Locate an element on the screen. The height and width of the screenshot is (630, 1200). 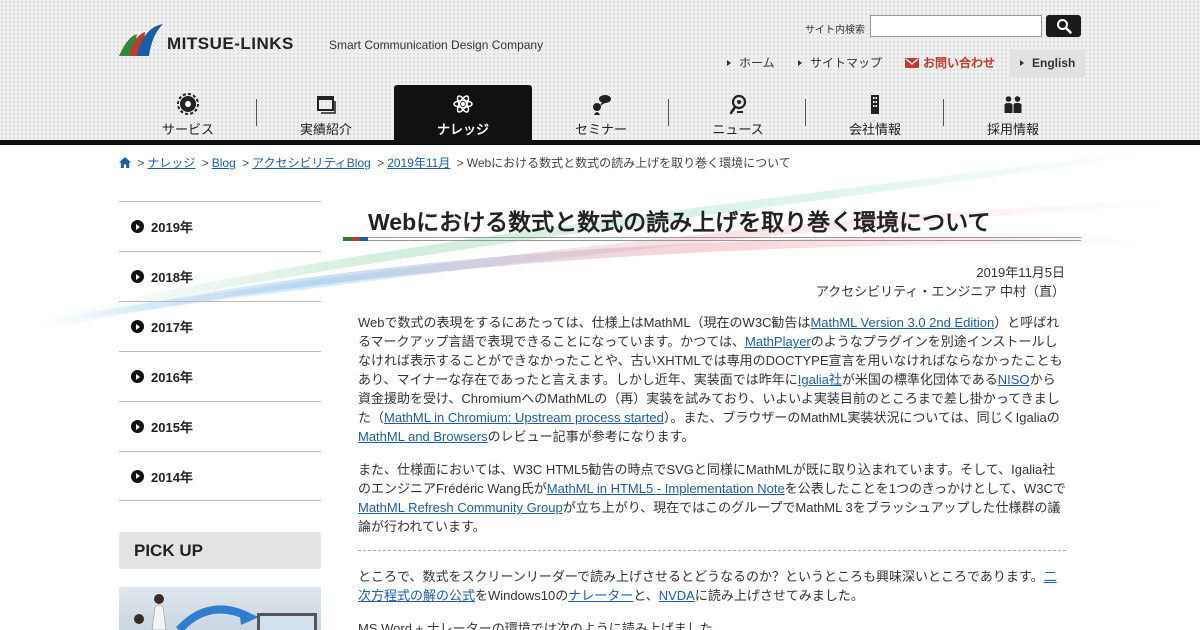
article-date: 2019年11月5日 is located at coordinates (1020, 272).